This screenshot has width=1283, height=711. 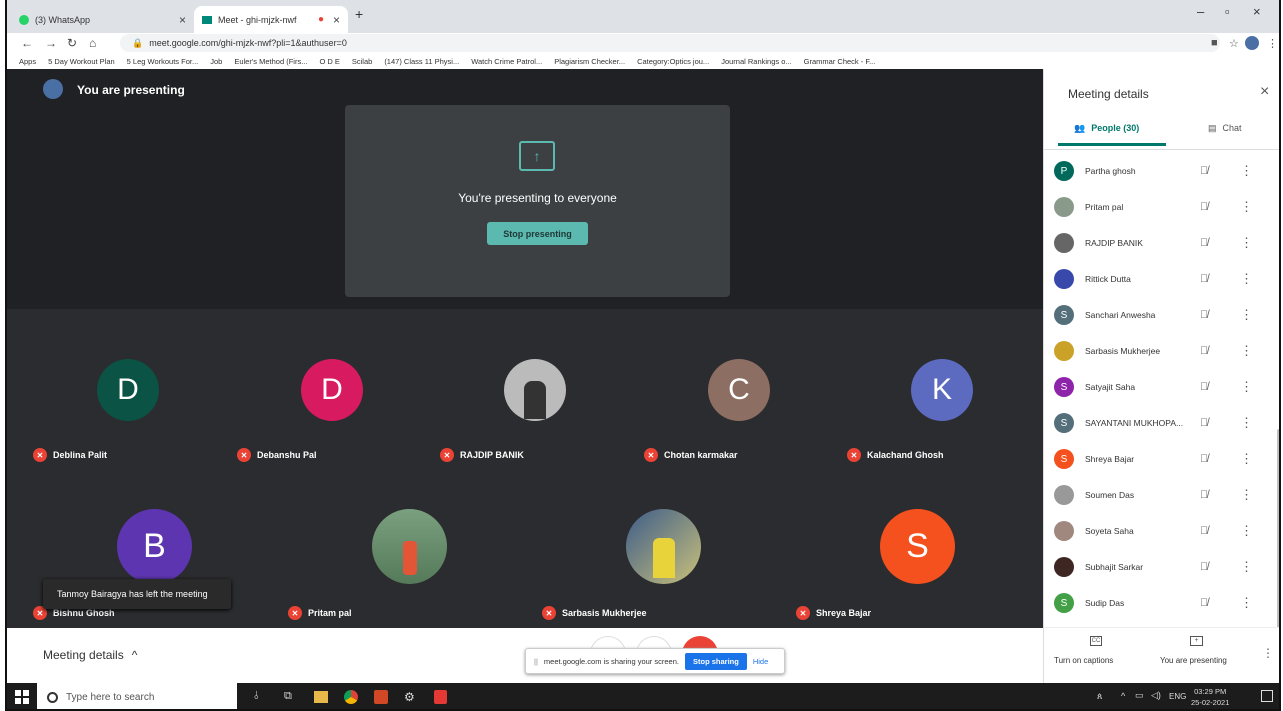 What do you see at coordinates (1193, 660) in the screenshot?
I see `you-are-presenting-button: You are presenting` at bounding box center [1193, 660].